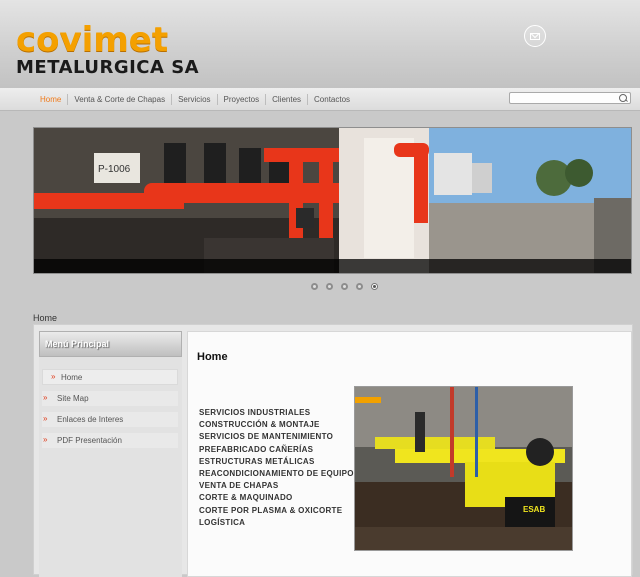  I want to click on list-item: SERVICIOS DE MANTENIMIENTO, so click(266, 437).